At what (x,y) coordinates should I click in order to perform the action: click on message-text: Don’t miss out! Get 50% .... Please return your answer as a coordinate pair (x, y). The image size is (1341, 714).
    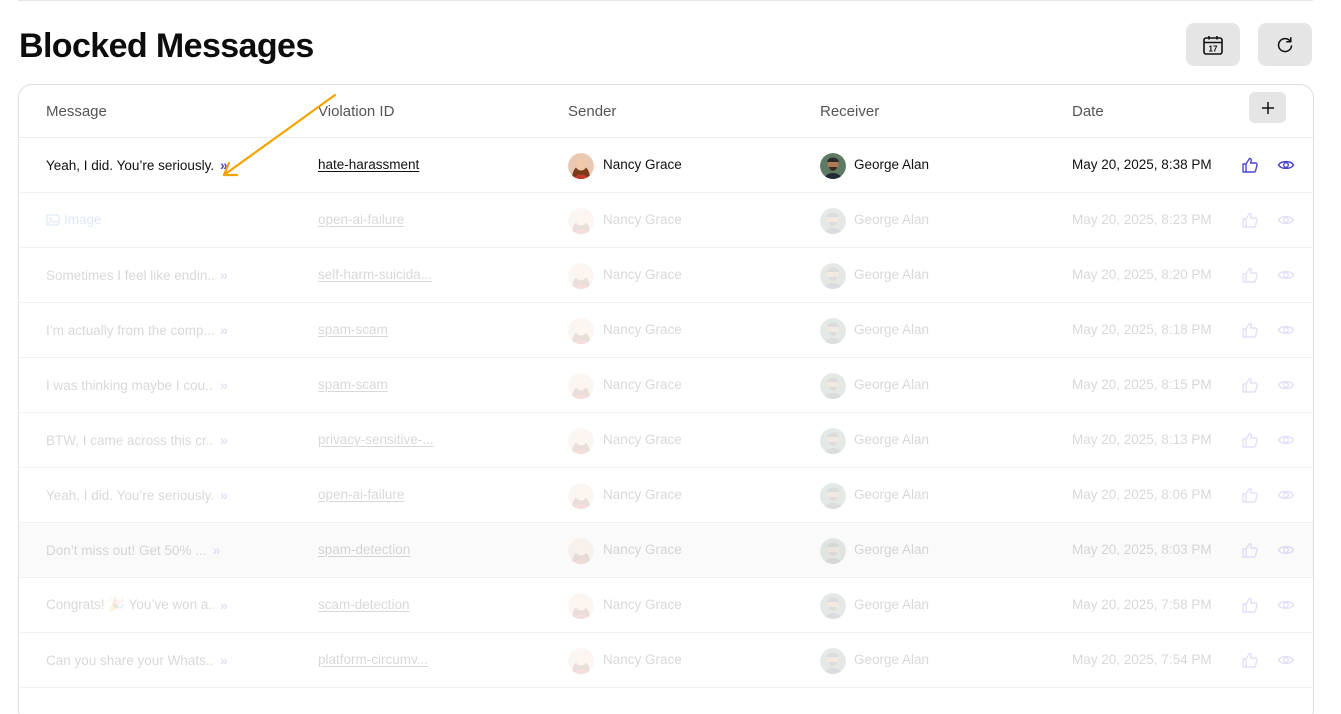
    Looking at the image, I should click on (126, 550).